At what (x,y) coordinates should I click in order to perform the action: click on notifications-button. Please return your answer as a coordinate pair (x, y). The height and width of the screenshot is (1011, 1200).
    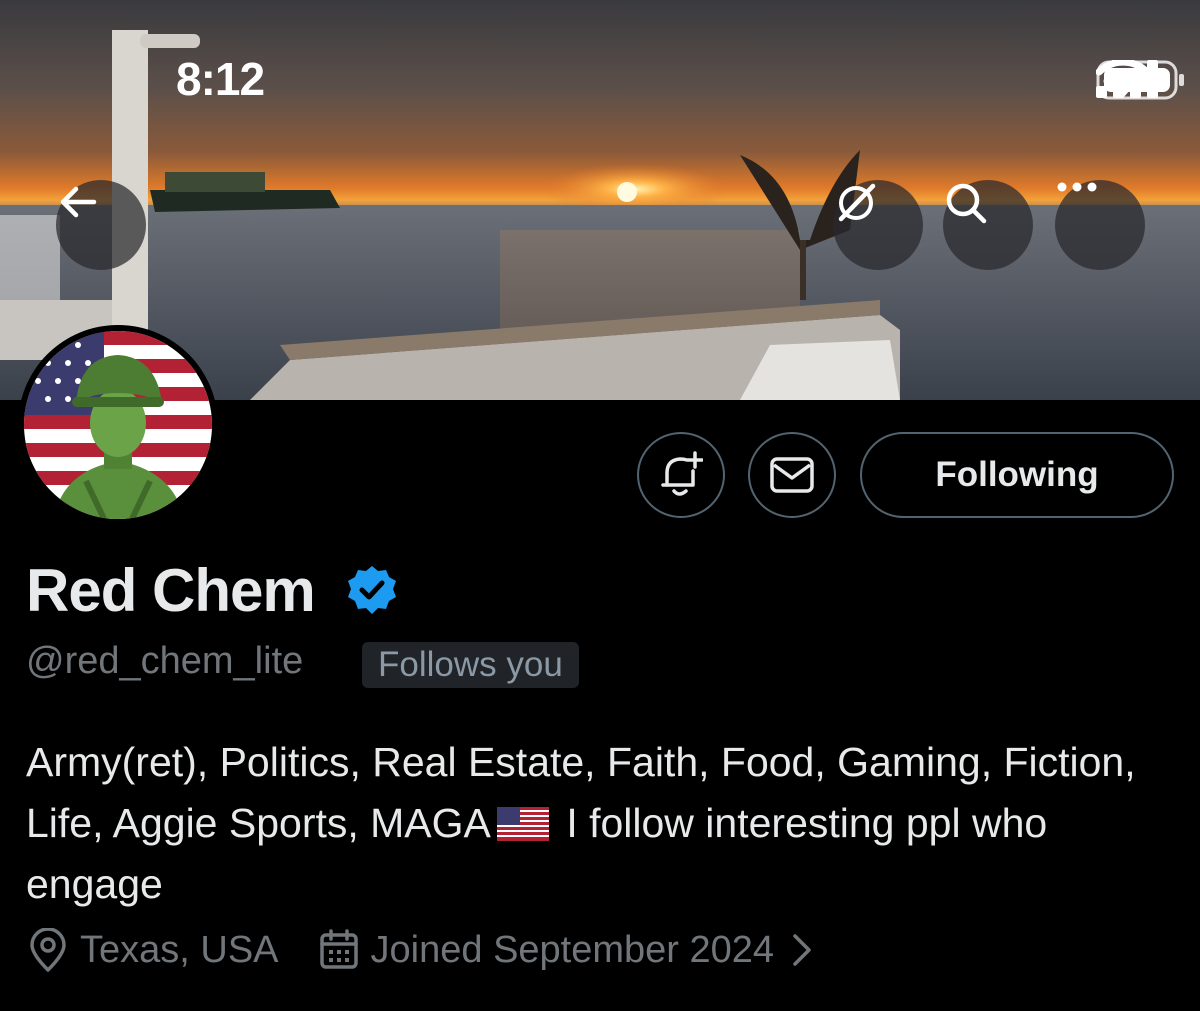
    Looking at the image, I should click on (681, 475).